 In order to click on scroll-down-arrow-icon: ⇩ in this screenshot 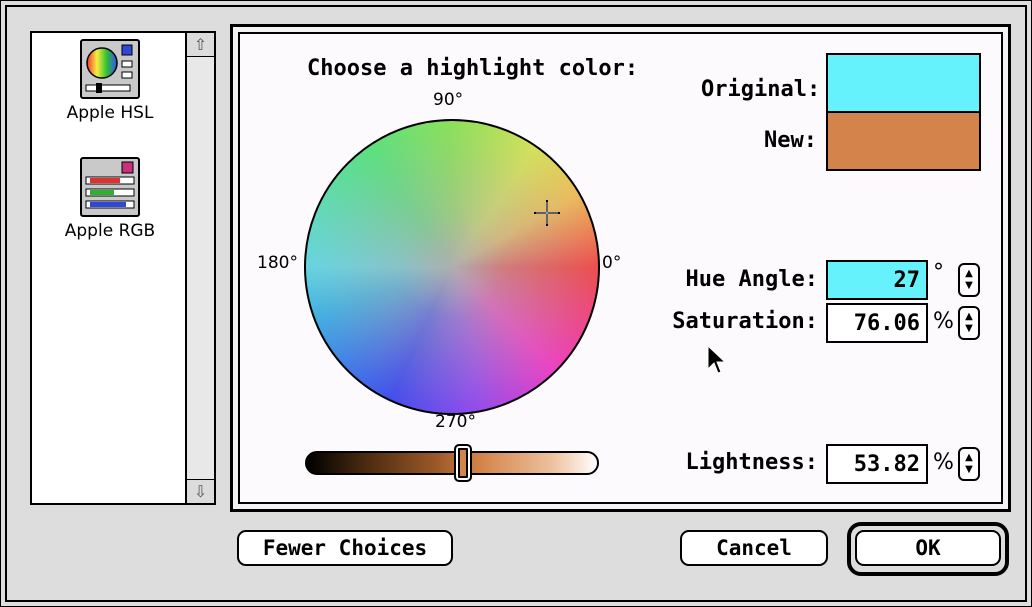, I will do `click(200, 491)`.